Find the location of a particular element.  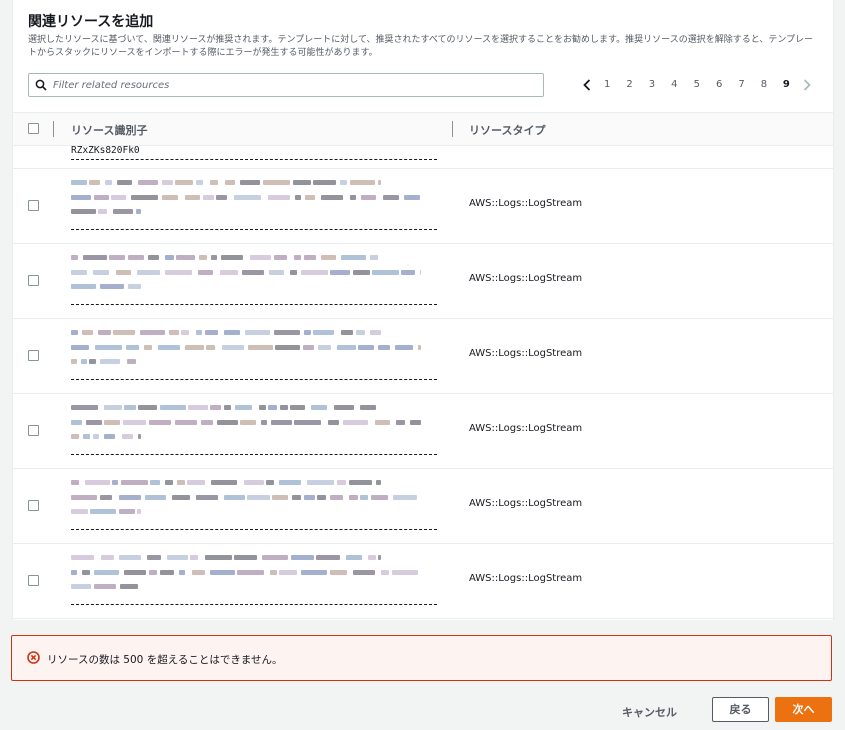

chevron-right-icon is located at coordinates (807, 85).